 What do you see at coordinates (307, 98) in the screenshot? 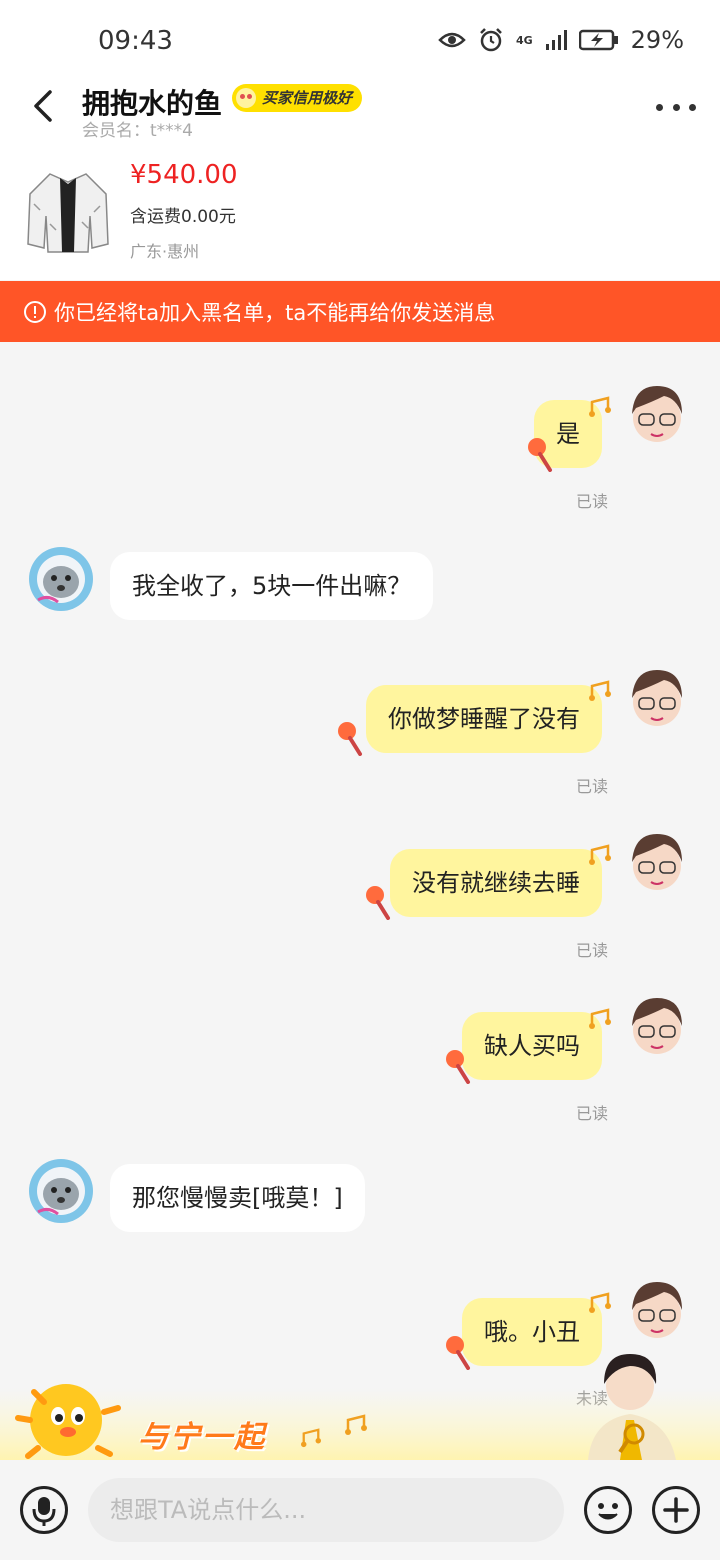
I see `credit-badge-label: 买家信用极好` at bounding box center [307, 98].